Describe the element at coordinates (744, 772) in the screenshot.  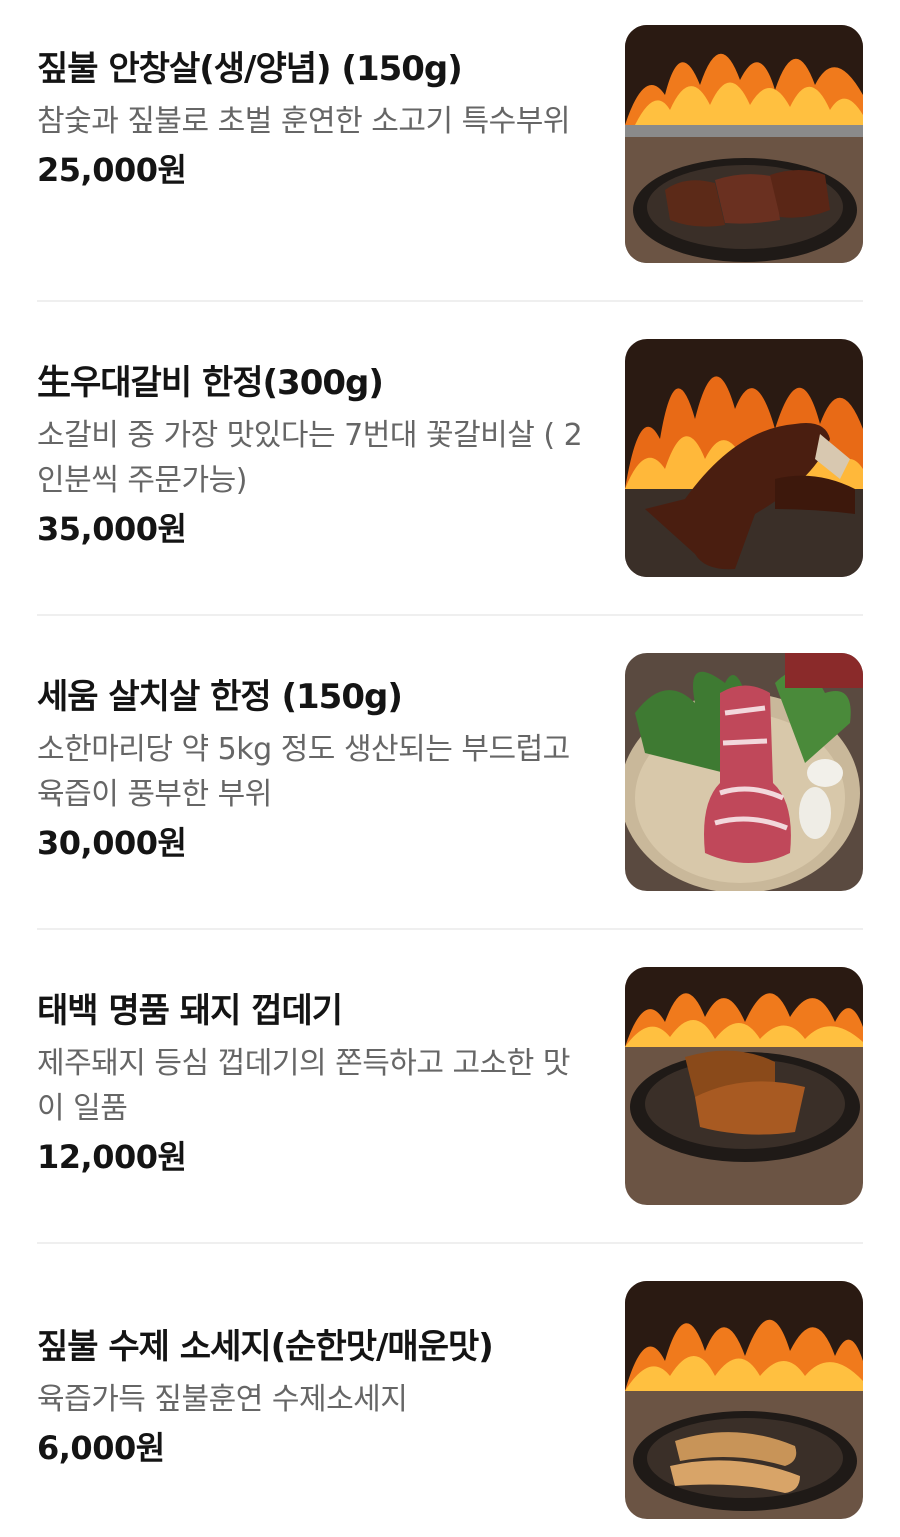
I see `raw-chuck-flap-photo` at that location.